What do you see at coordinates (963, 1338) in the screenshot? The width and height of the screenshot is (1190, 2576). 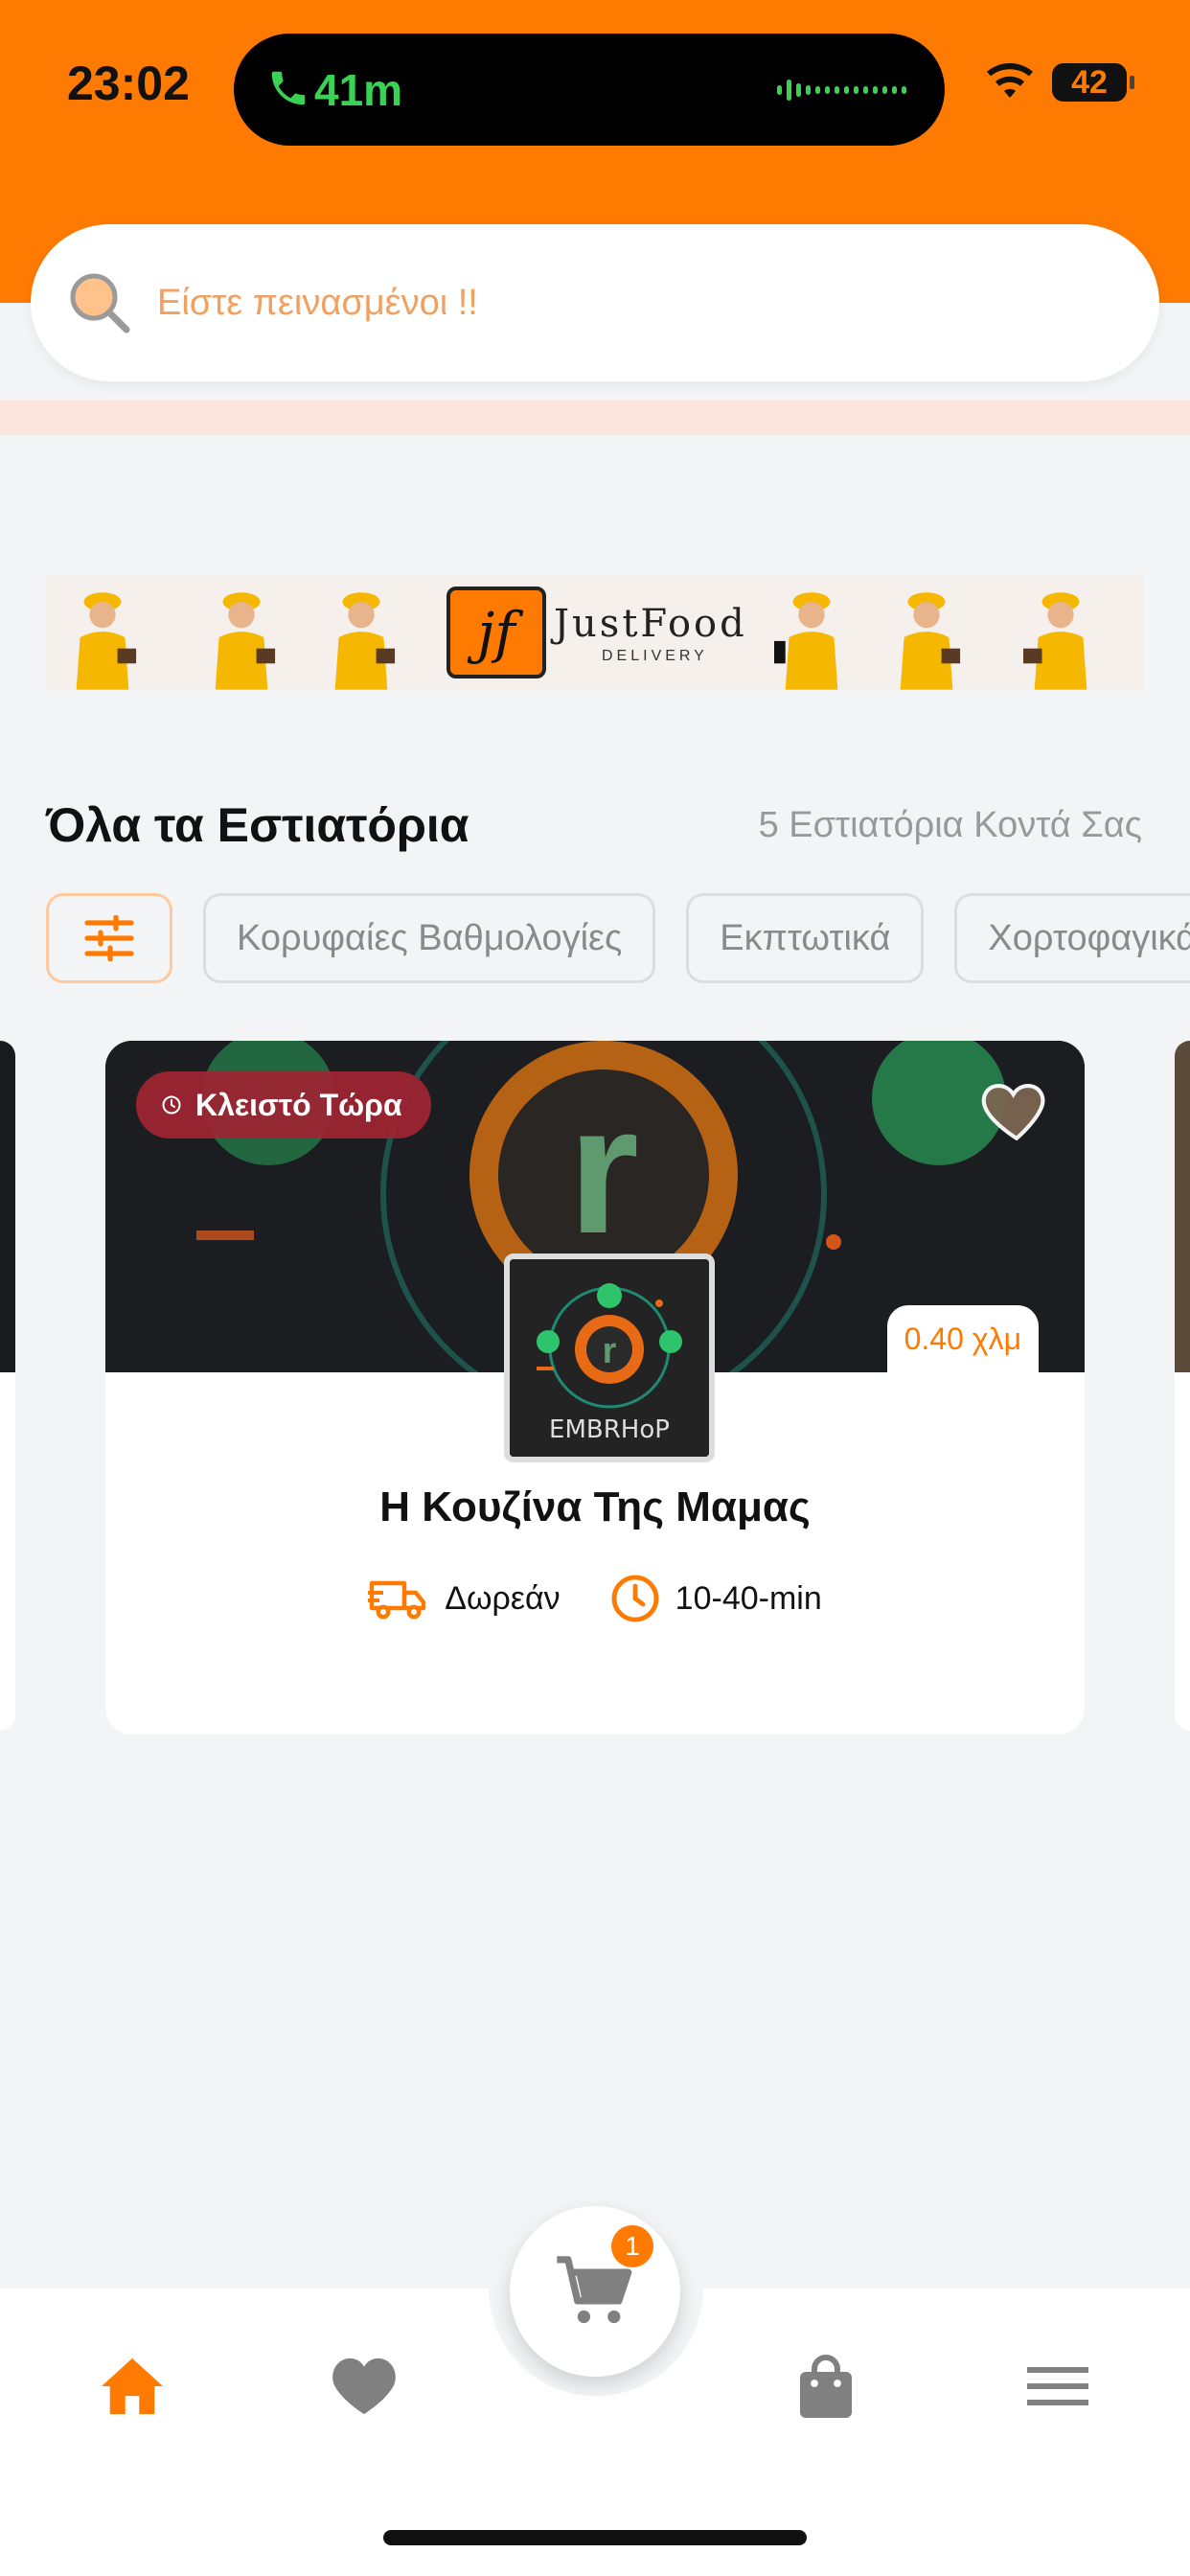 I see `distance-badge: 0.40 χλμ` at bounding box center [963, 1338].